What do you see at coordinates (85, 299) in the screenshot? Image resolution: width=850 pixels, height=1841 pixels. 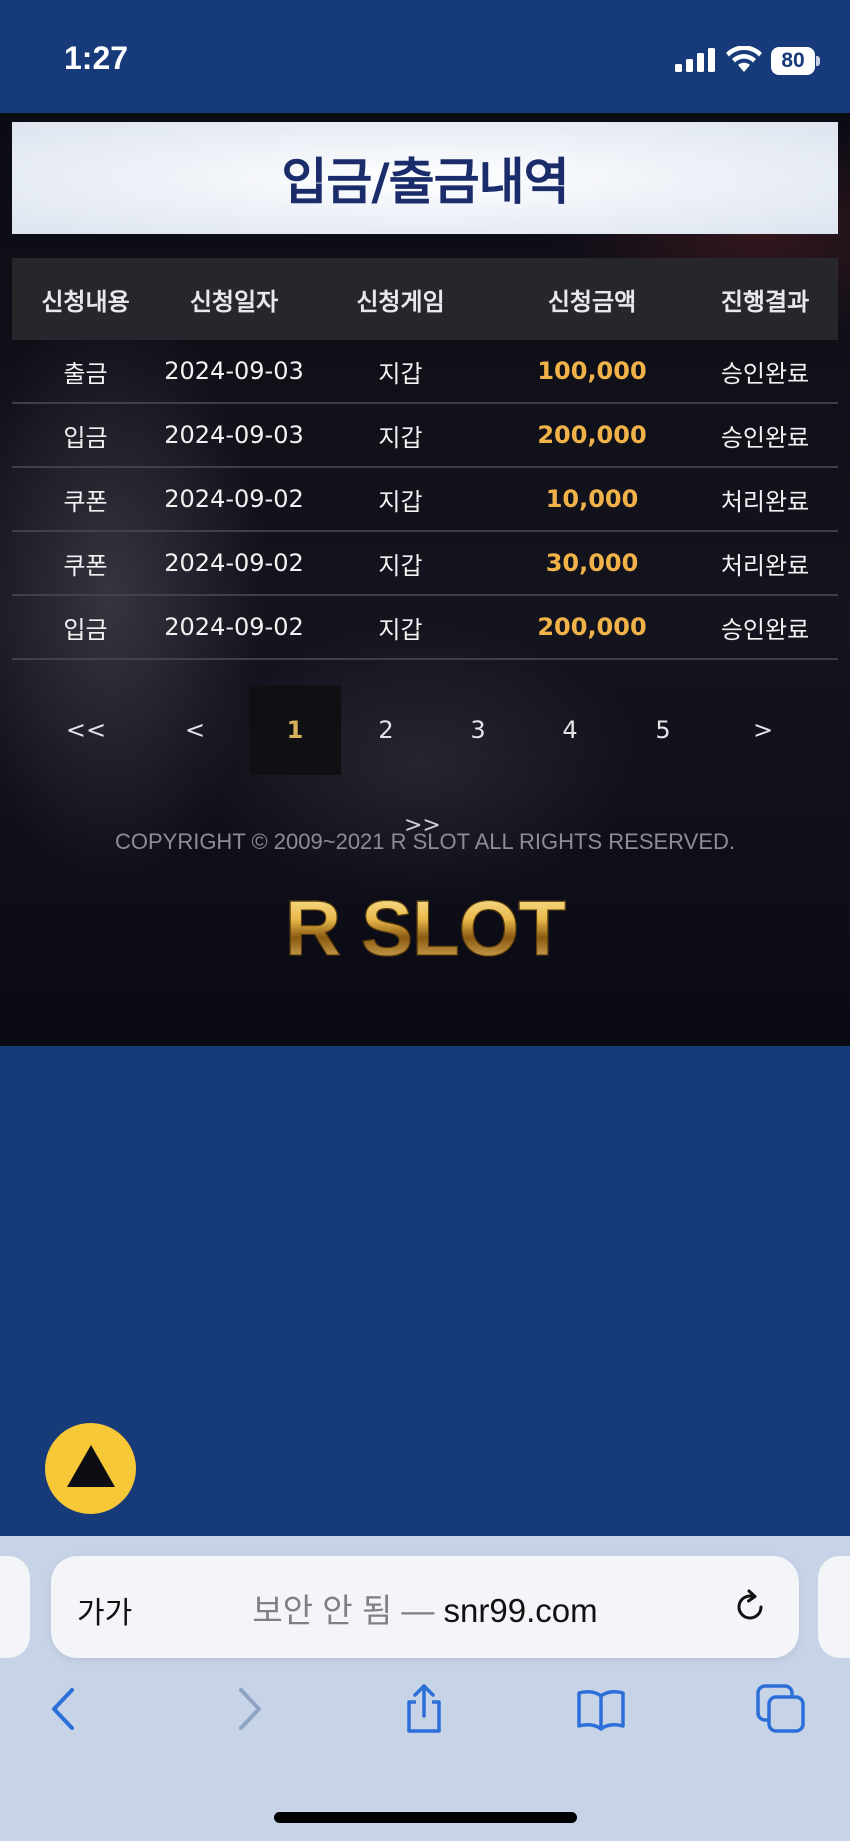 I see `header-type: 신청내용` at bounding box center [85, 299].